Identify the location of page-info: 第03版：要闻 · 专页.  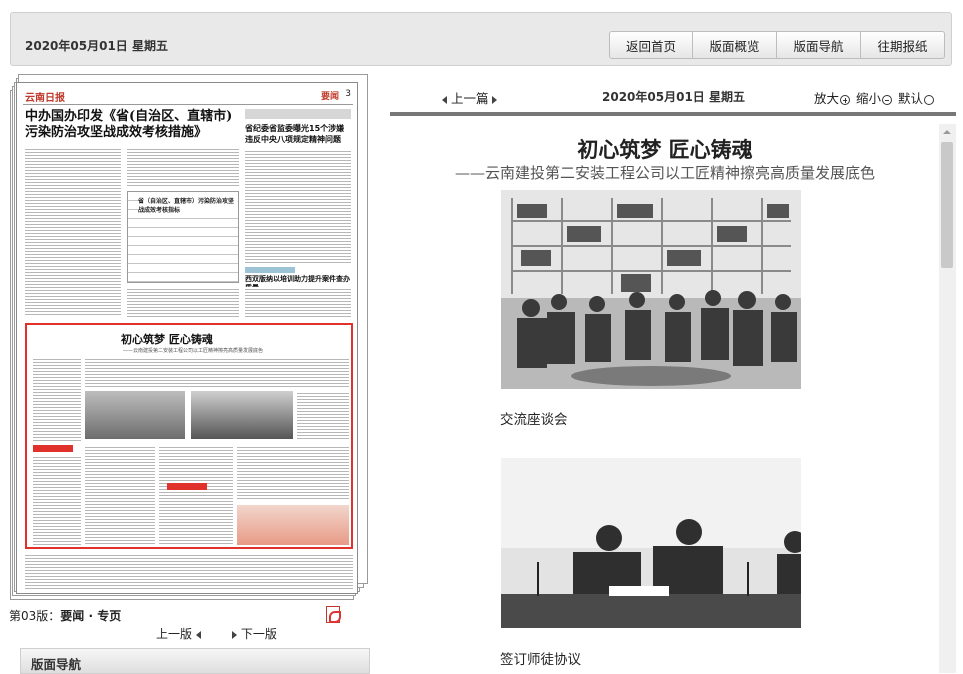
(65, 615).